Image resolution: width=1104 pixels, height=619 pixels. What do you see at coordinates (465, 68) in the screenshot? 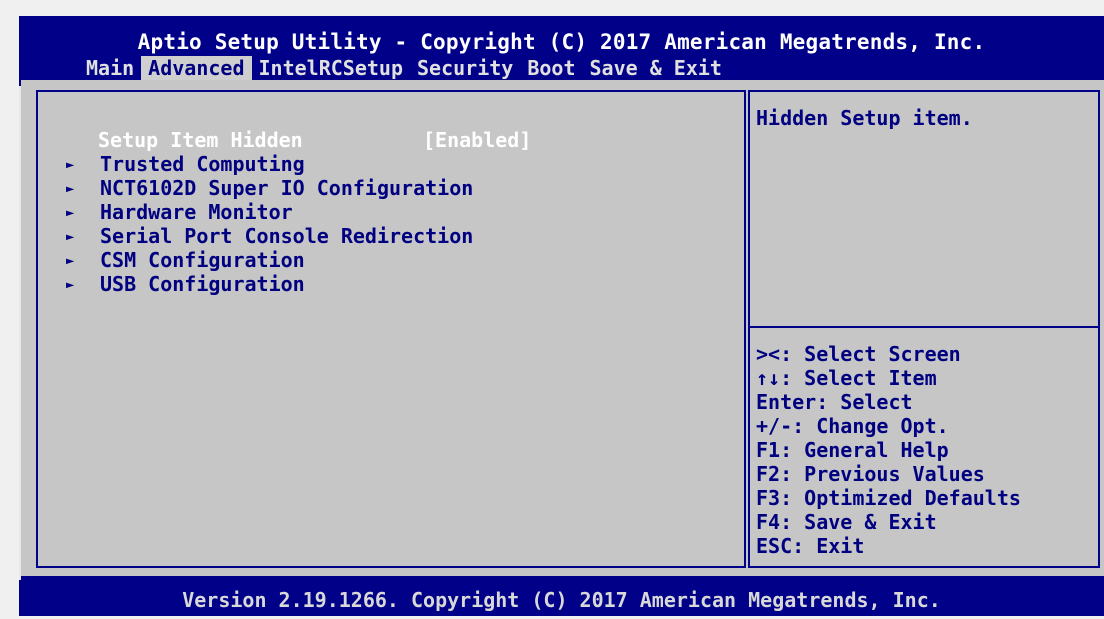
I see `tab-security: Security` at bounding box center [465, 68].